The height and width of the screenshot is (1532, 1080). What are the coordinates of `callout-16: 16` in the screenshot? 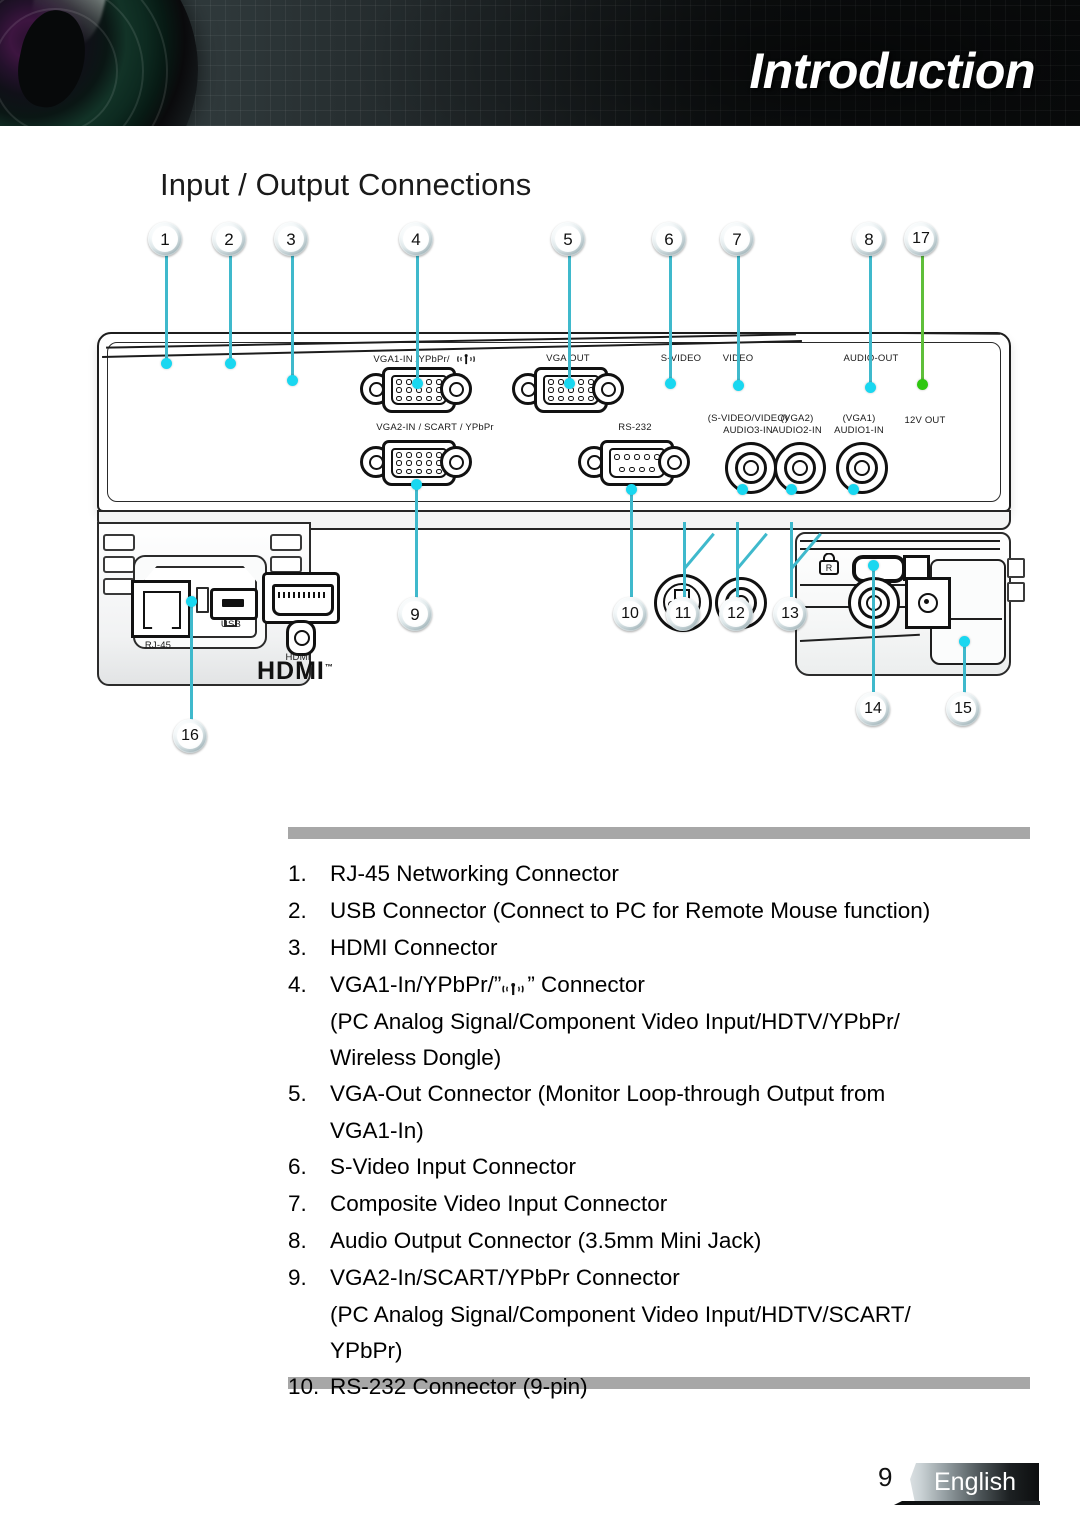 It's located at (190, 736).